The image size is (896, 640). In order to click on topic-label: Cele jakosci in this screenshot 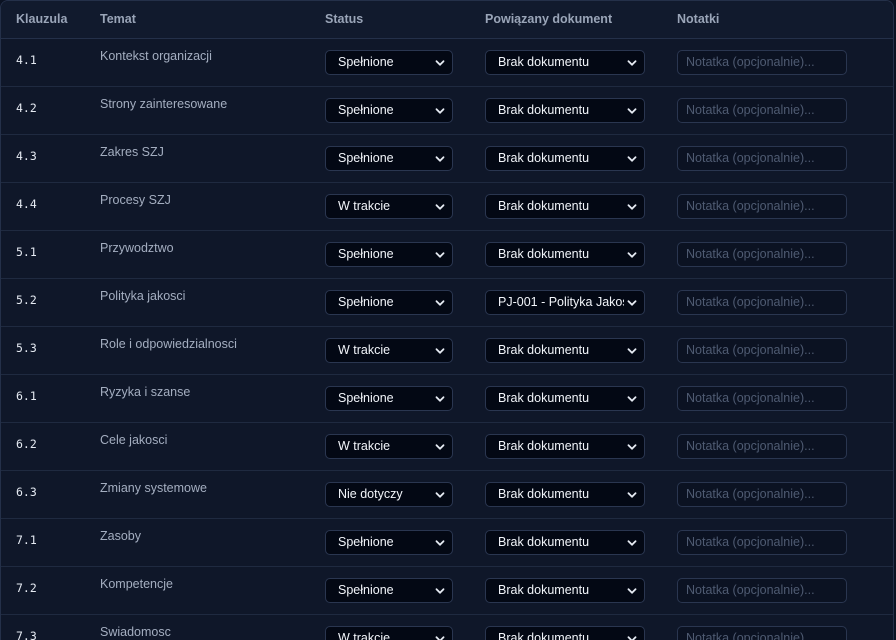, I will do `click(134, 440)`.